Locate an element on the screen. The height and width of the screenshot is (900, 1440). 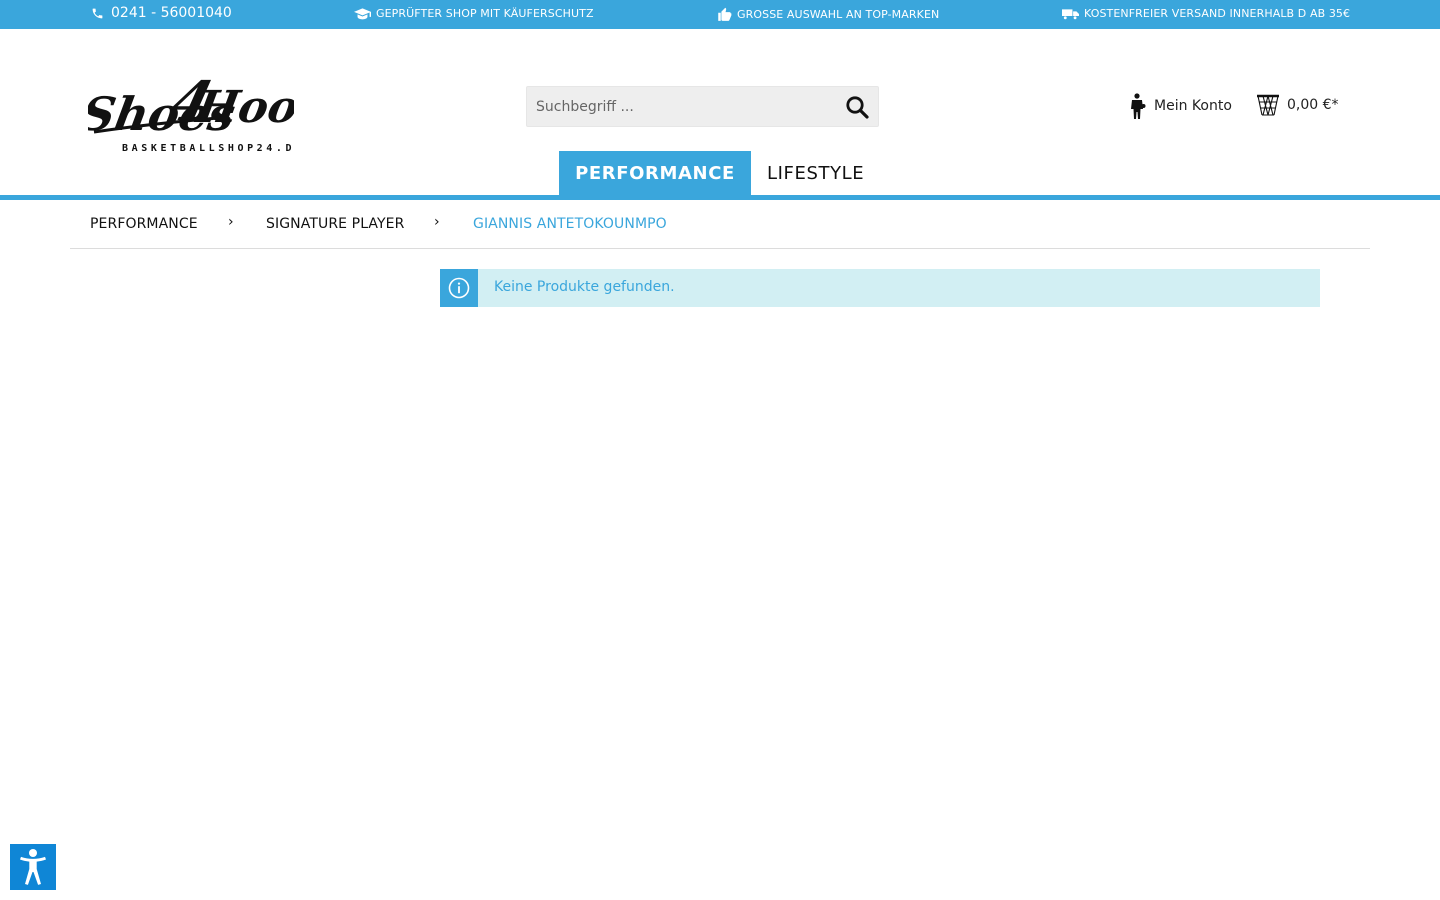
main-navigation: PERFORMANCE LIFESTYLE is located at coordinates (719, 173).